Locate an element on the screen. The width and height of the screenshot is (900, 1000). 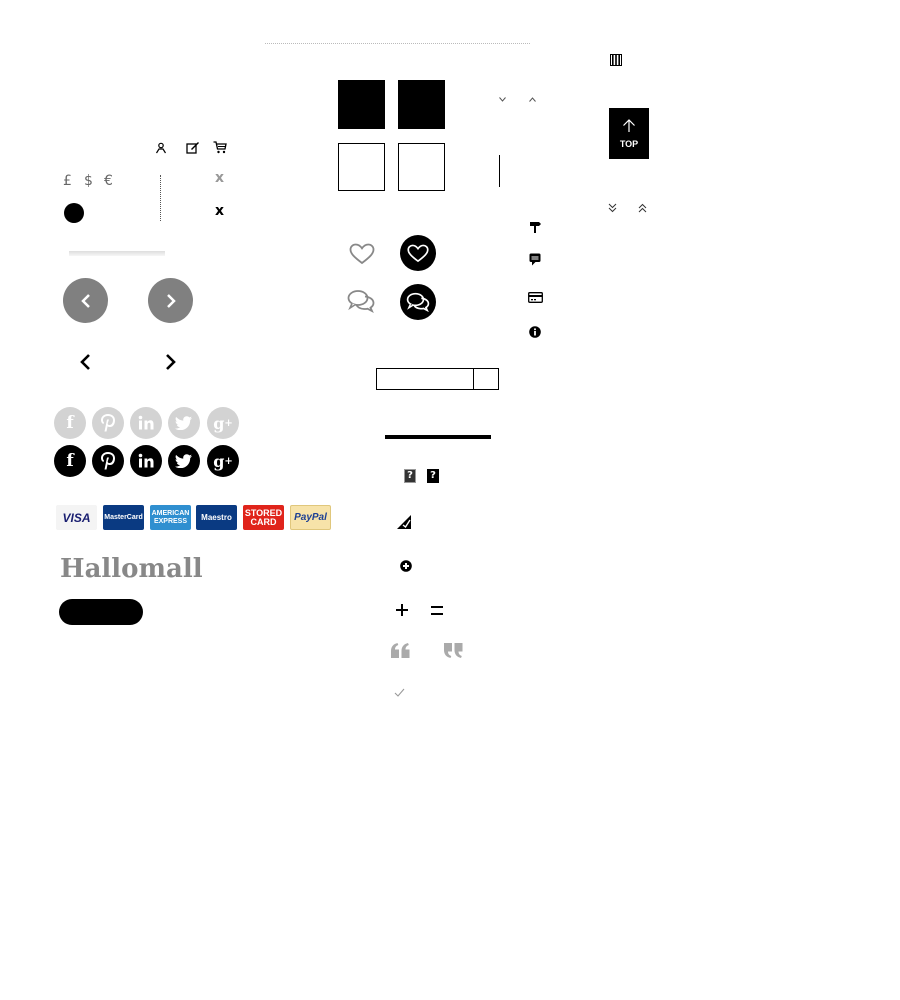
arrow-up-icon is located at coordinates (629, 125).